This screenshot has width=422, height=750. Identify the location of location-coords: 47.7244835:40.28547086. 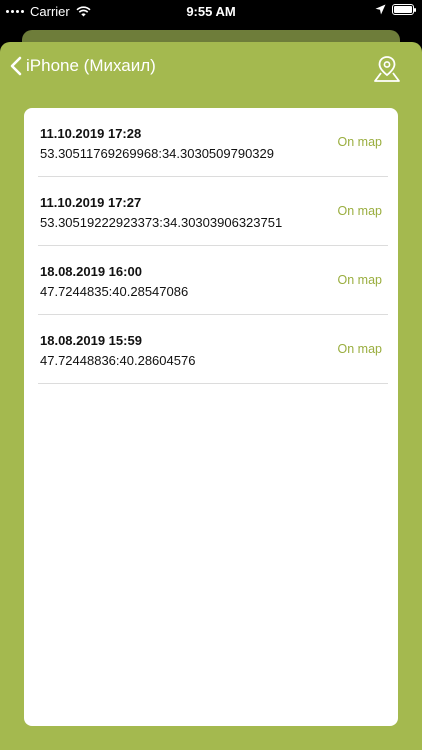
(114, 291).